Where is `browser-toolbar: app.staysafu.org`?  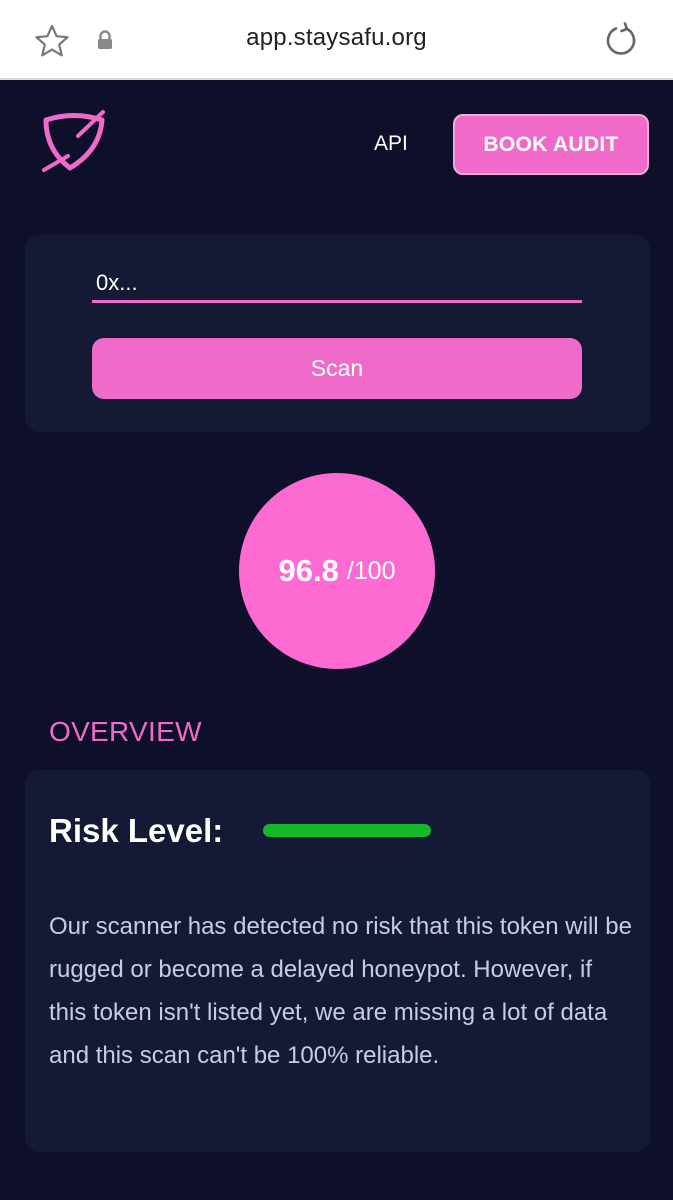
browser-toolbar: app.staysafu.org is located at coordinates (336, 40).